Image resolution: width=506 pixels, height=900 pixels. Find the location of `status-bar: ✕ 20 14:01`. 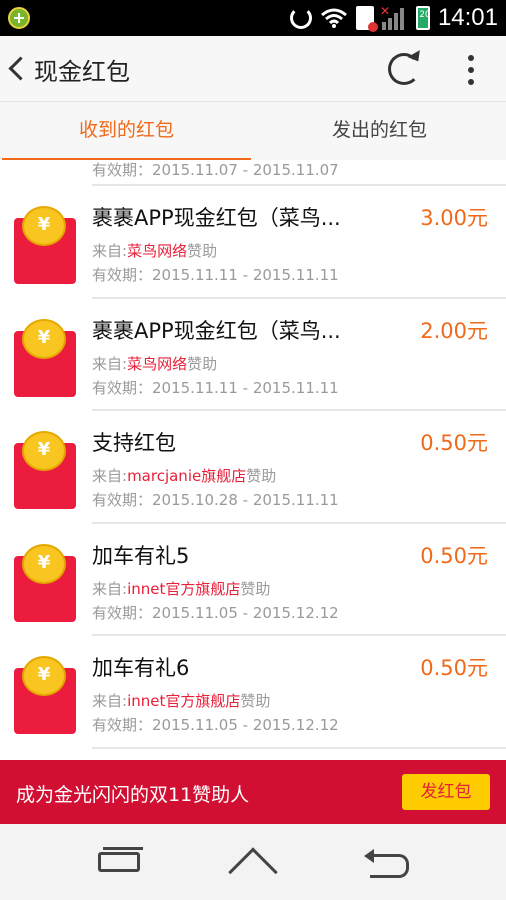

status-bar: ✕ 20 14:01 is located at coordinates (253, 18).